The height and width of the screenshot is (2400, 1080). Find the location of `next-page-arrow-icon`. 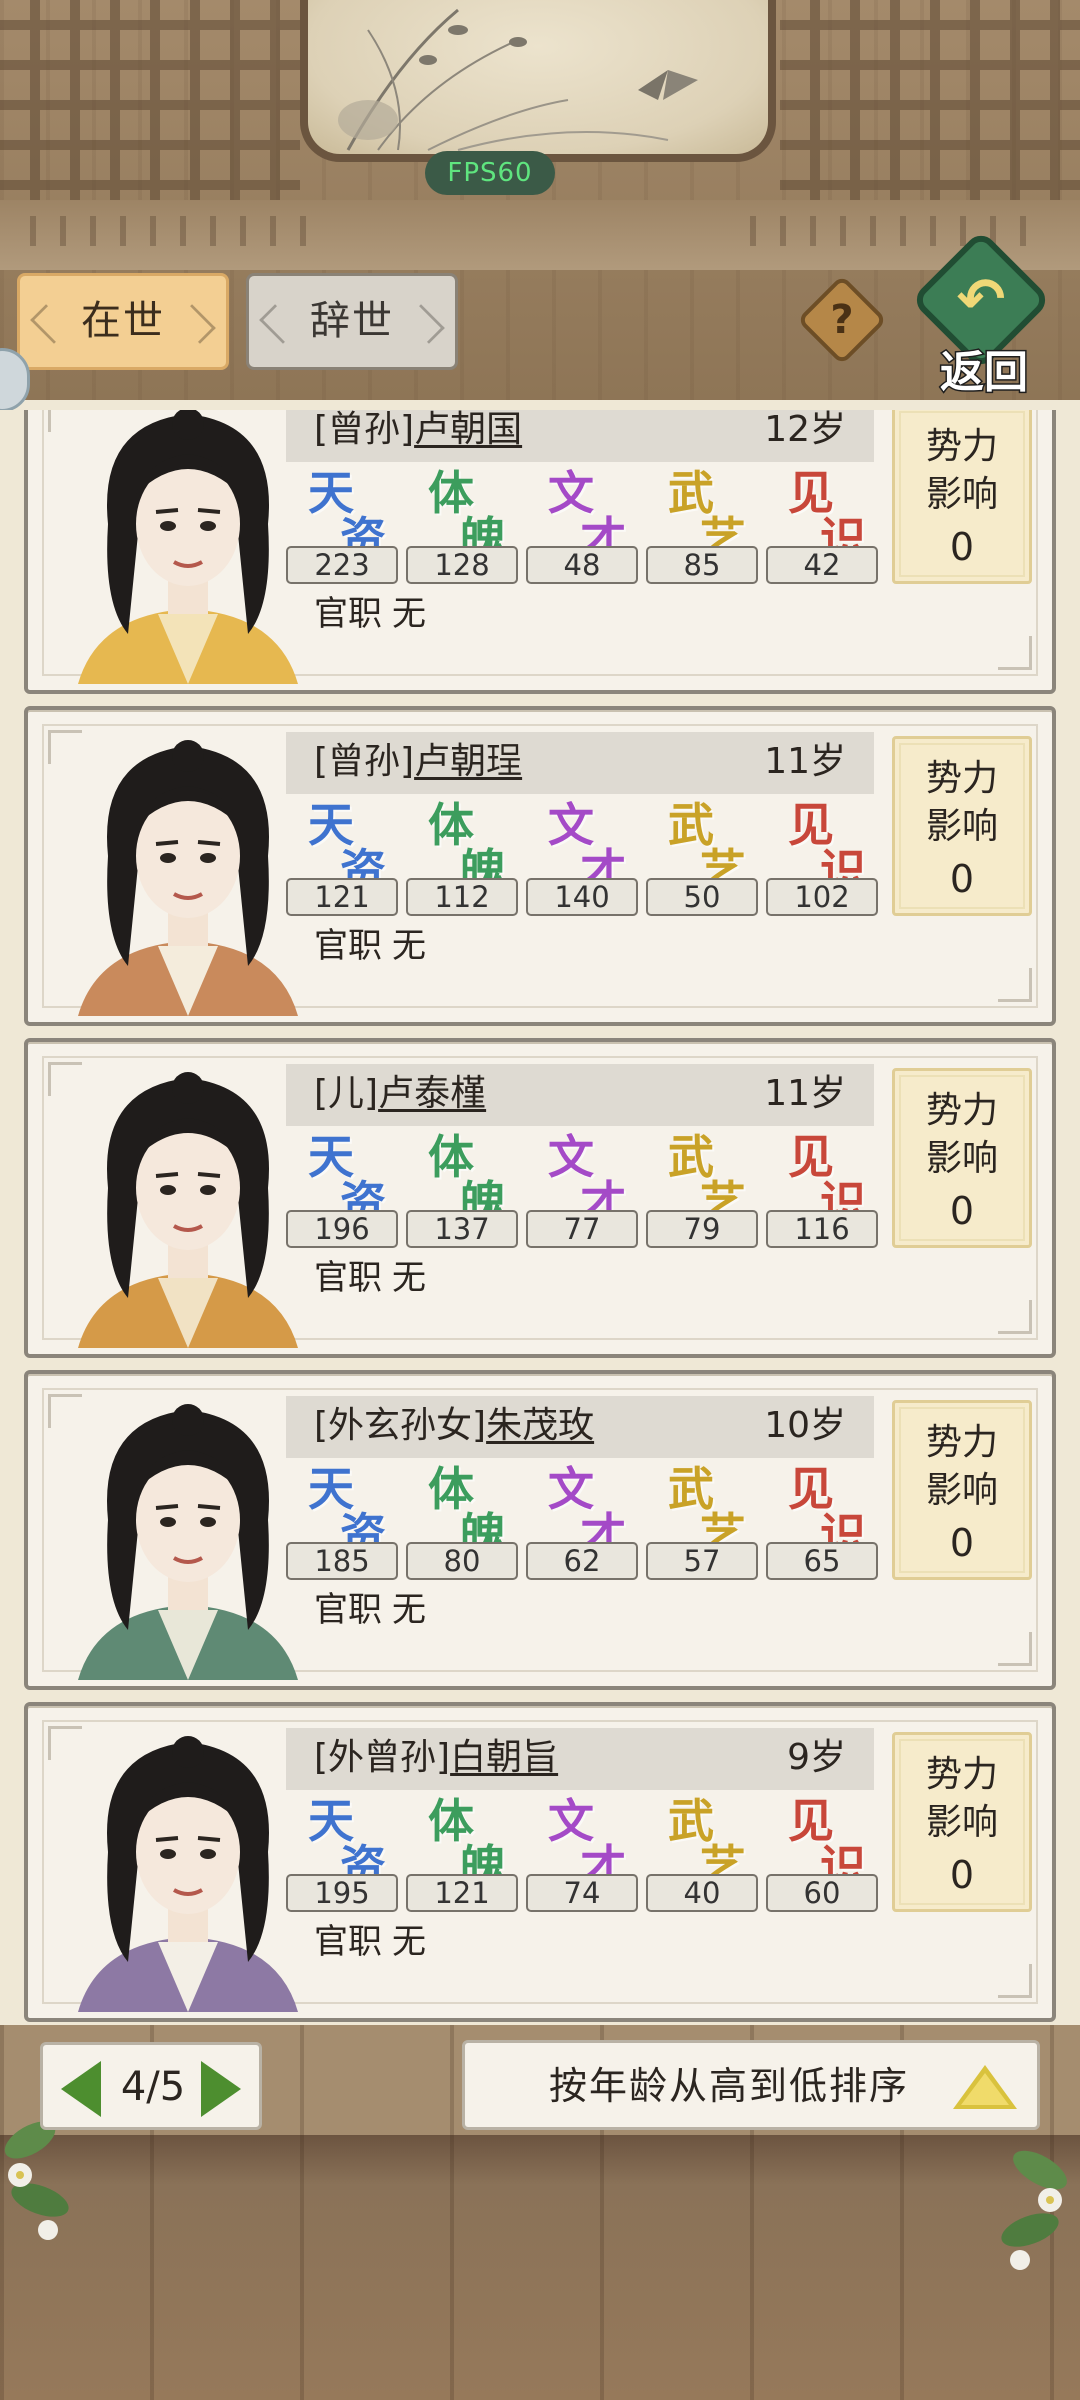

next-page-arrow-icon is located at coordinates (221, 2089).